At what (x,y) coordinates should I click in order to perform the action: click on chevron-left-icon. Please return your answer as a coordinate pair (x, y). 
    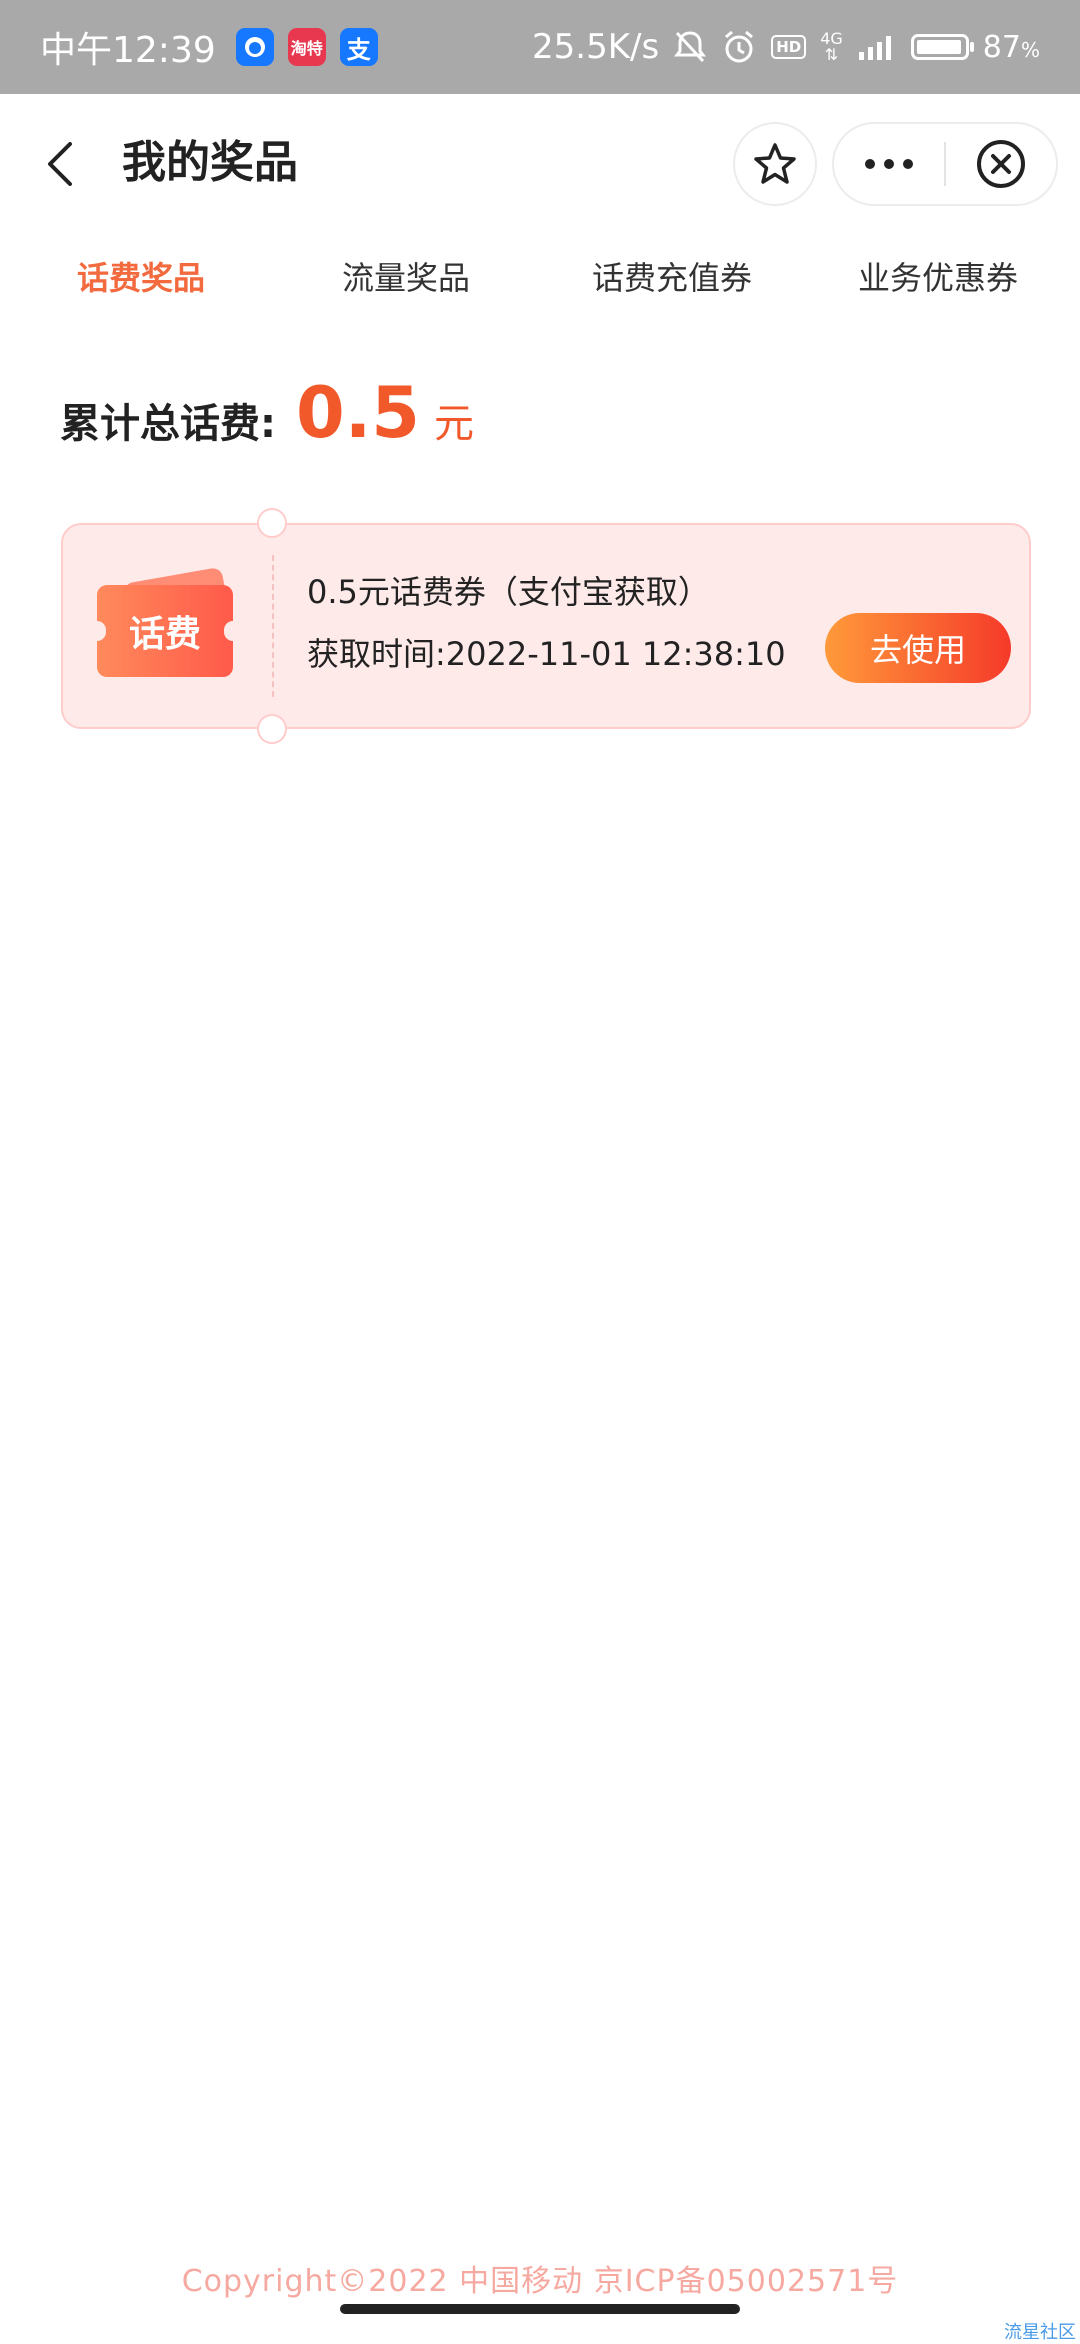
    Looking at the image, I should click on (60, 164).